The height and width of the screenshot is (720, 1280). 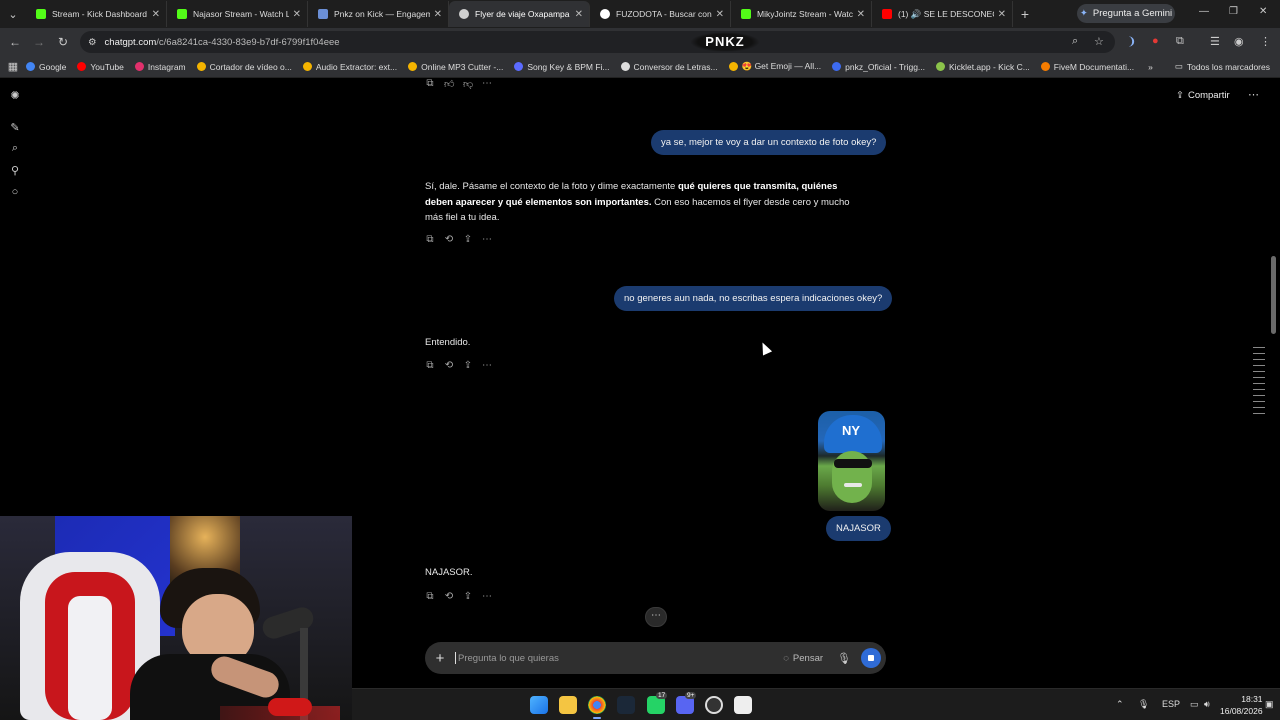 What do you see at coordinates (15, 148) in the screenshot?
I see `search-icon: ⌕` at bounding box center [15, 148].